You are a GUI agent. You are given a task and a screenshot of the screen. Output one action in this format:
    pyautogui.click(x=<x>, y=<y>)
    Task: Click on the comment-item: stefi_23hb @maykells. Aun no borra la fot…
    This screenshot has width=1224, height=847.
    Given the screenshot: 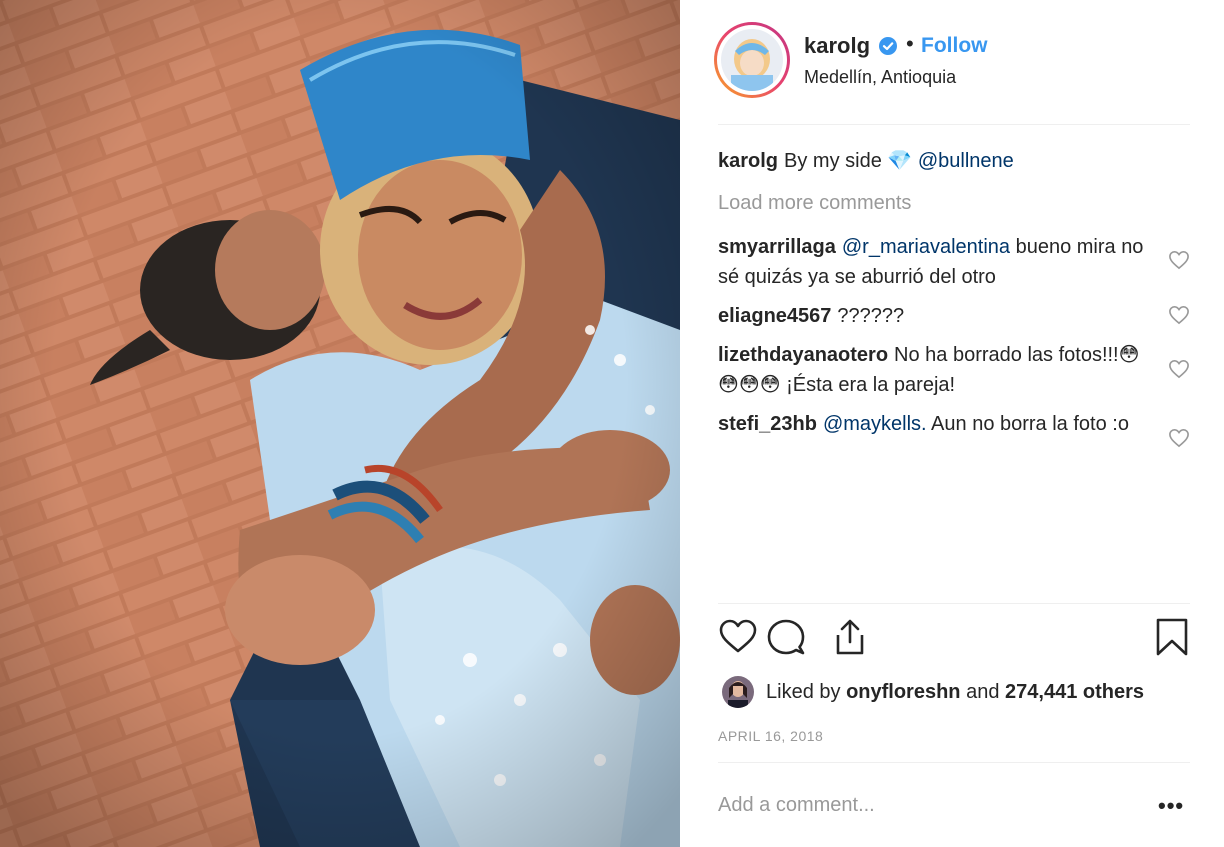 What is the action you would take?
    pyautogui.click(x=933, y=424)
    